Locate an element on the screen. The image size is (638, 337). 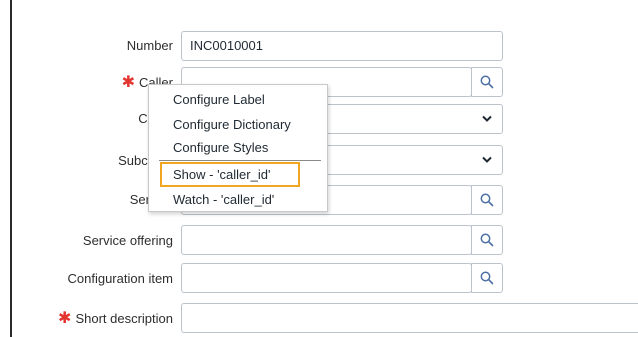
service-lookup-button is located at coordinates (487, 200).